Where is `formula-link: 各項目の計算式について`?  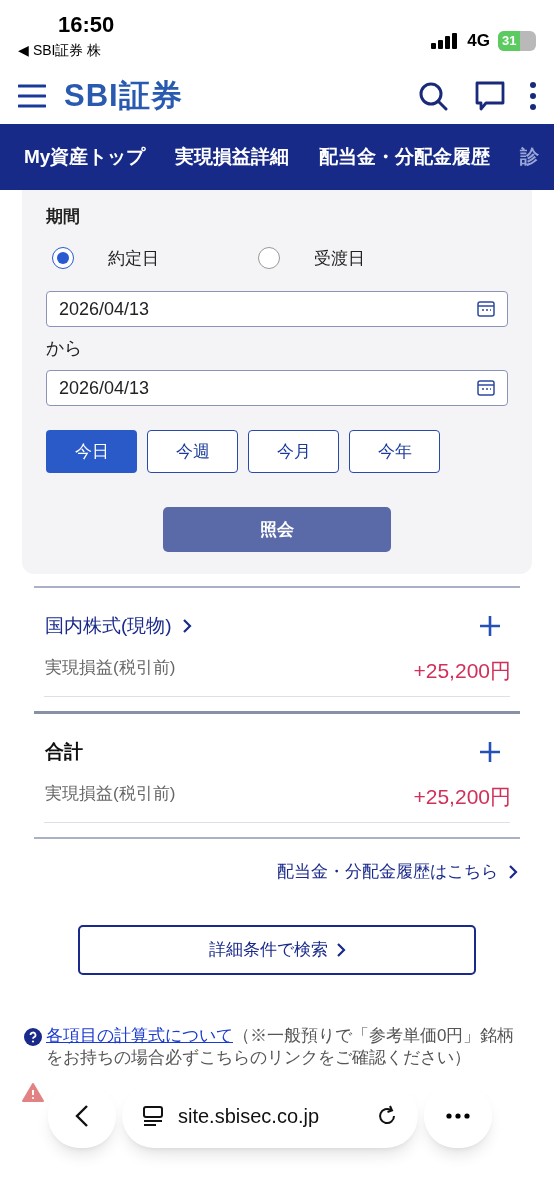
formula-link: 各項目の計算式について is located at coordinates (139, 1035).